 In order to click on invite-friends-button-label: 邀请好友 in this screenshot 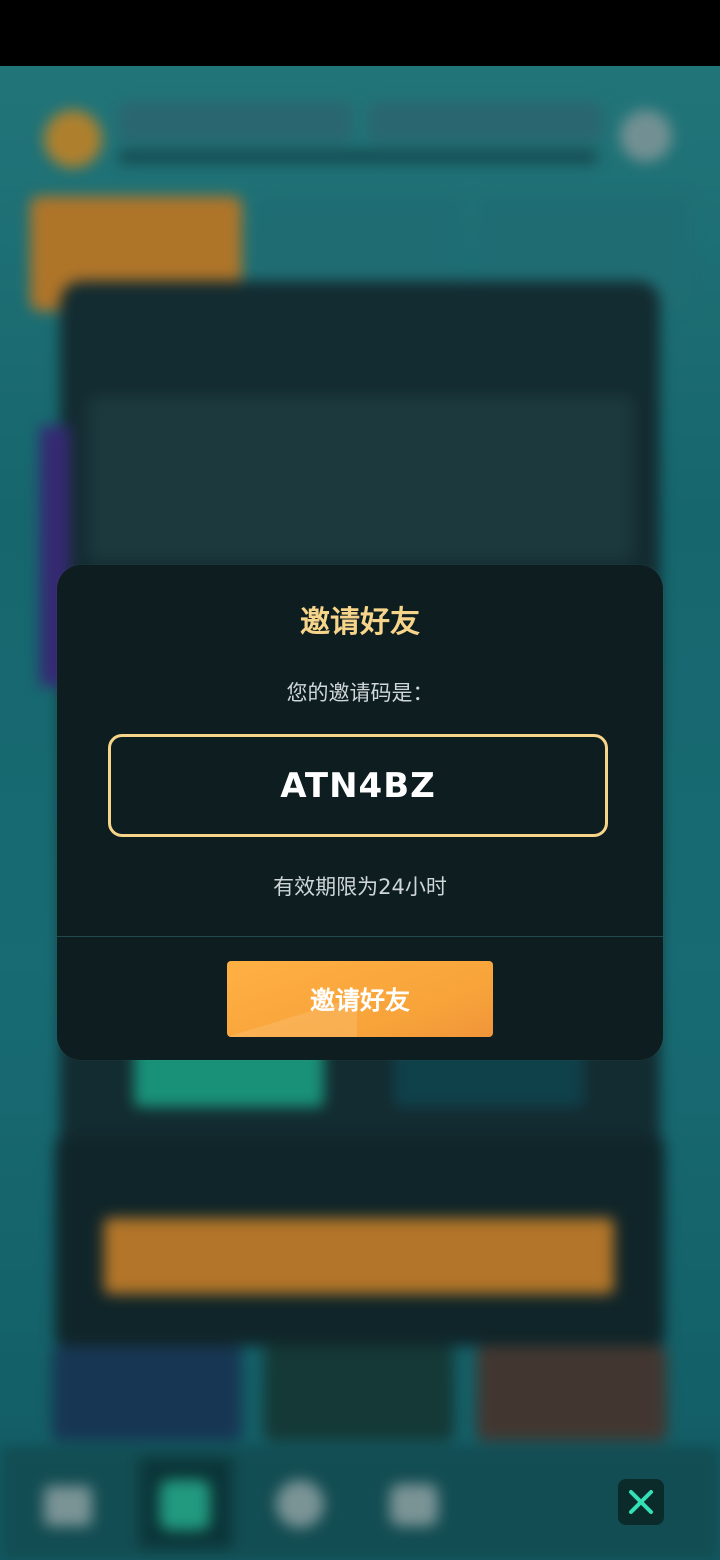, I will do `click(359, 1000)`.